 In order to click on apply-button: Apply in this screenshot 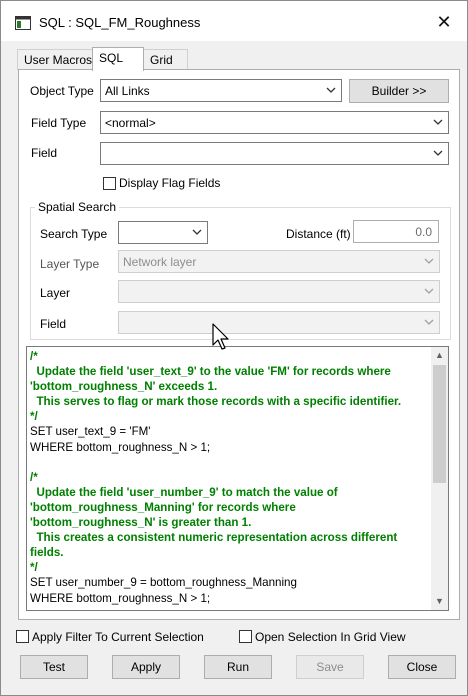, I will do `click(146, 667)`.